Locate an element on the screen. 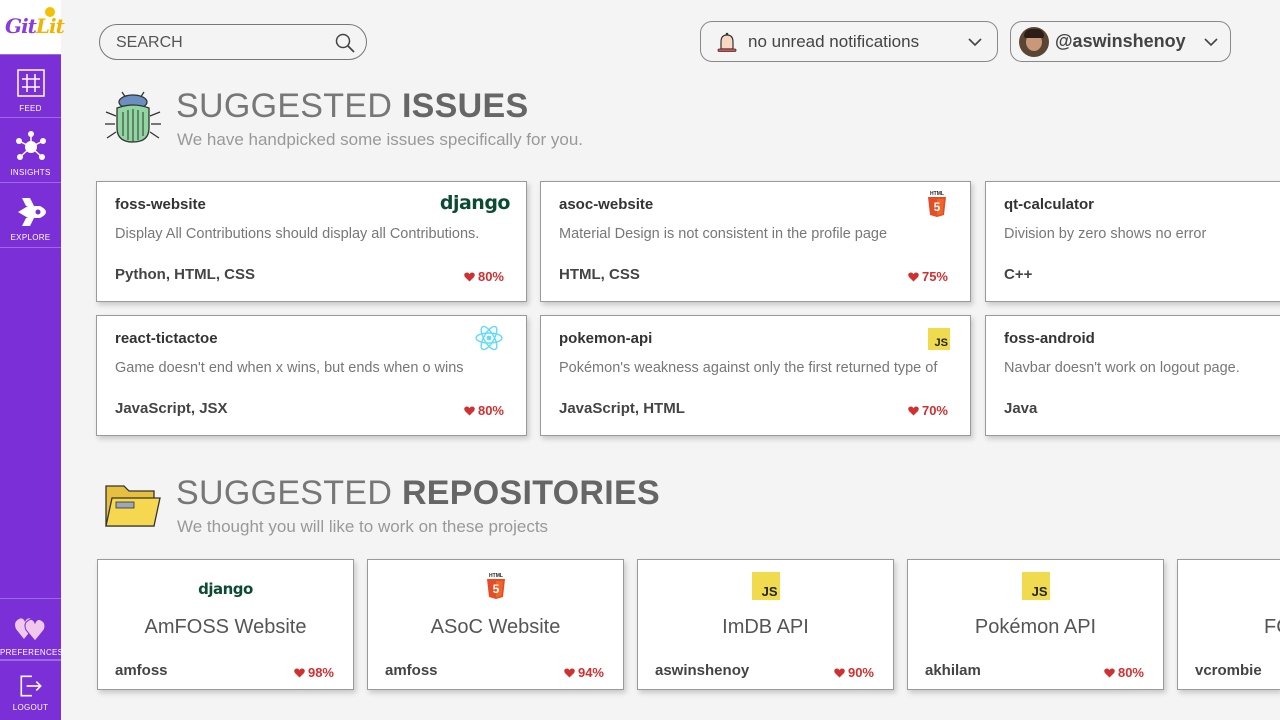 The height and width of the screenshot is (720, 1280). issue-repo: foss-website is located at coordinates (160, 204).